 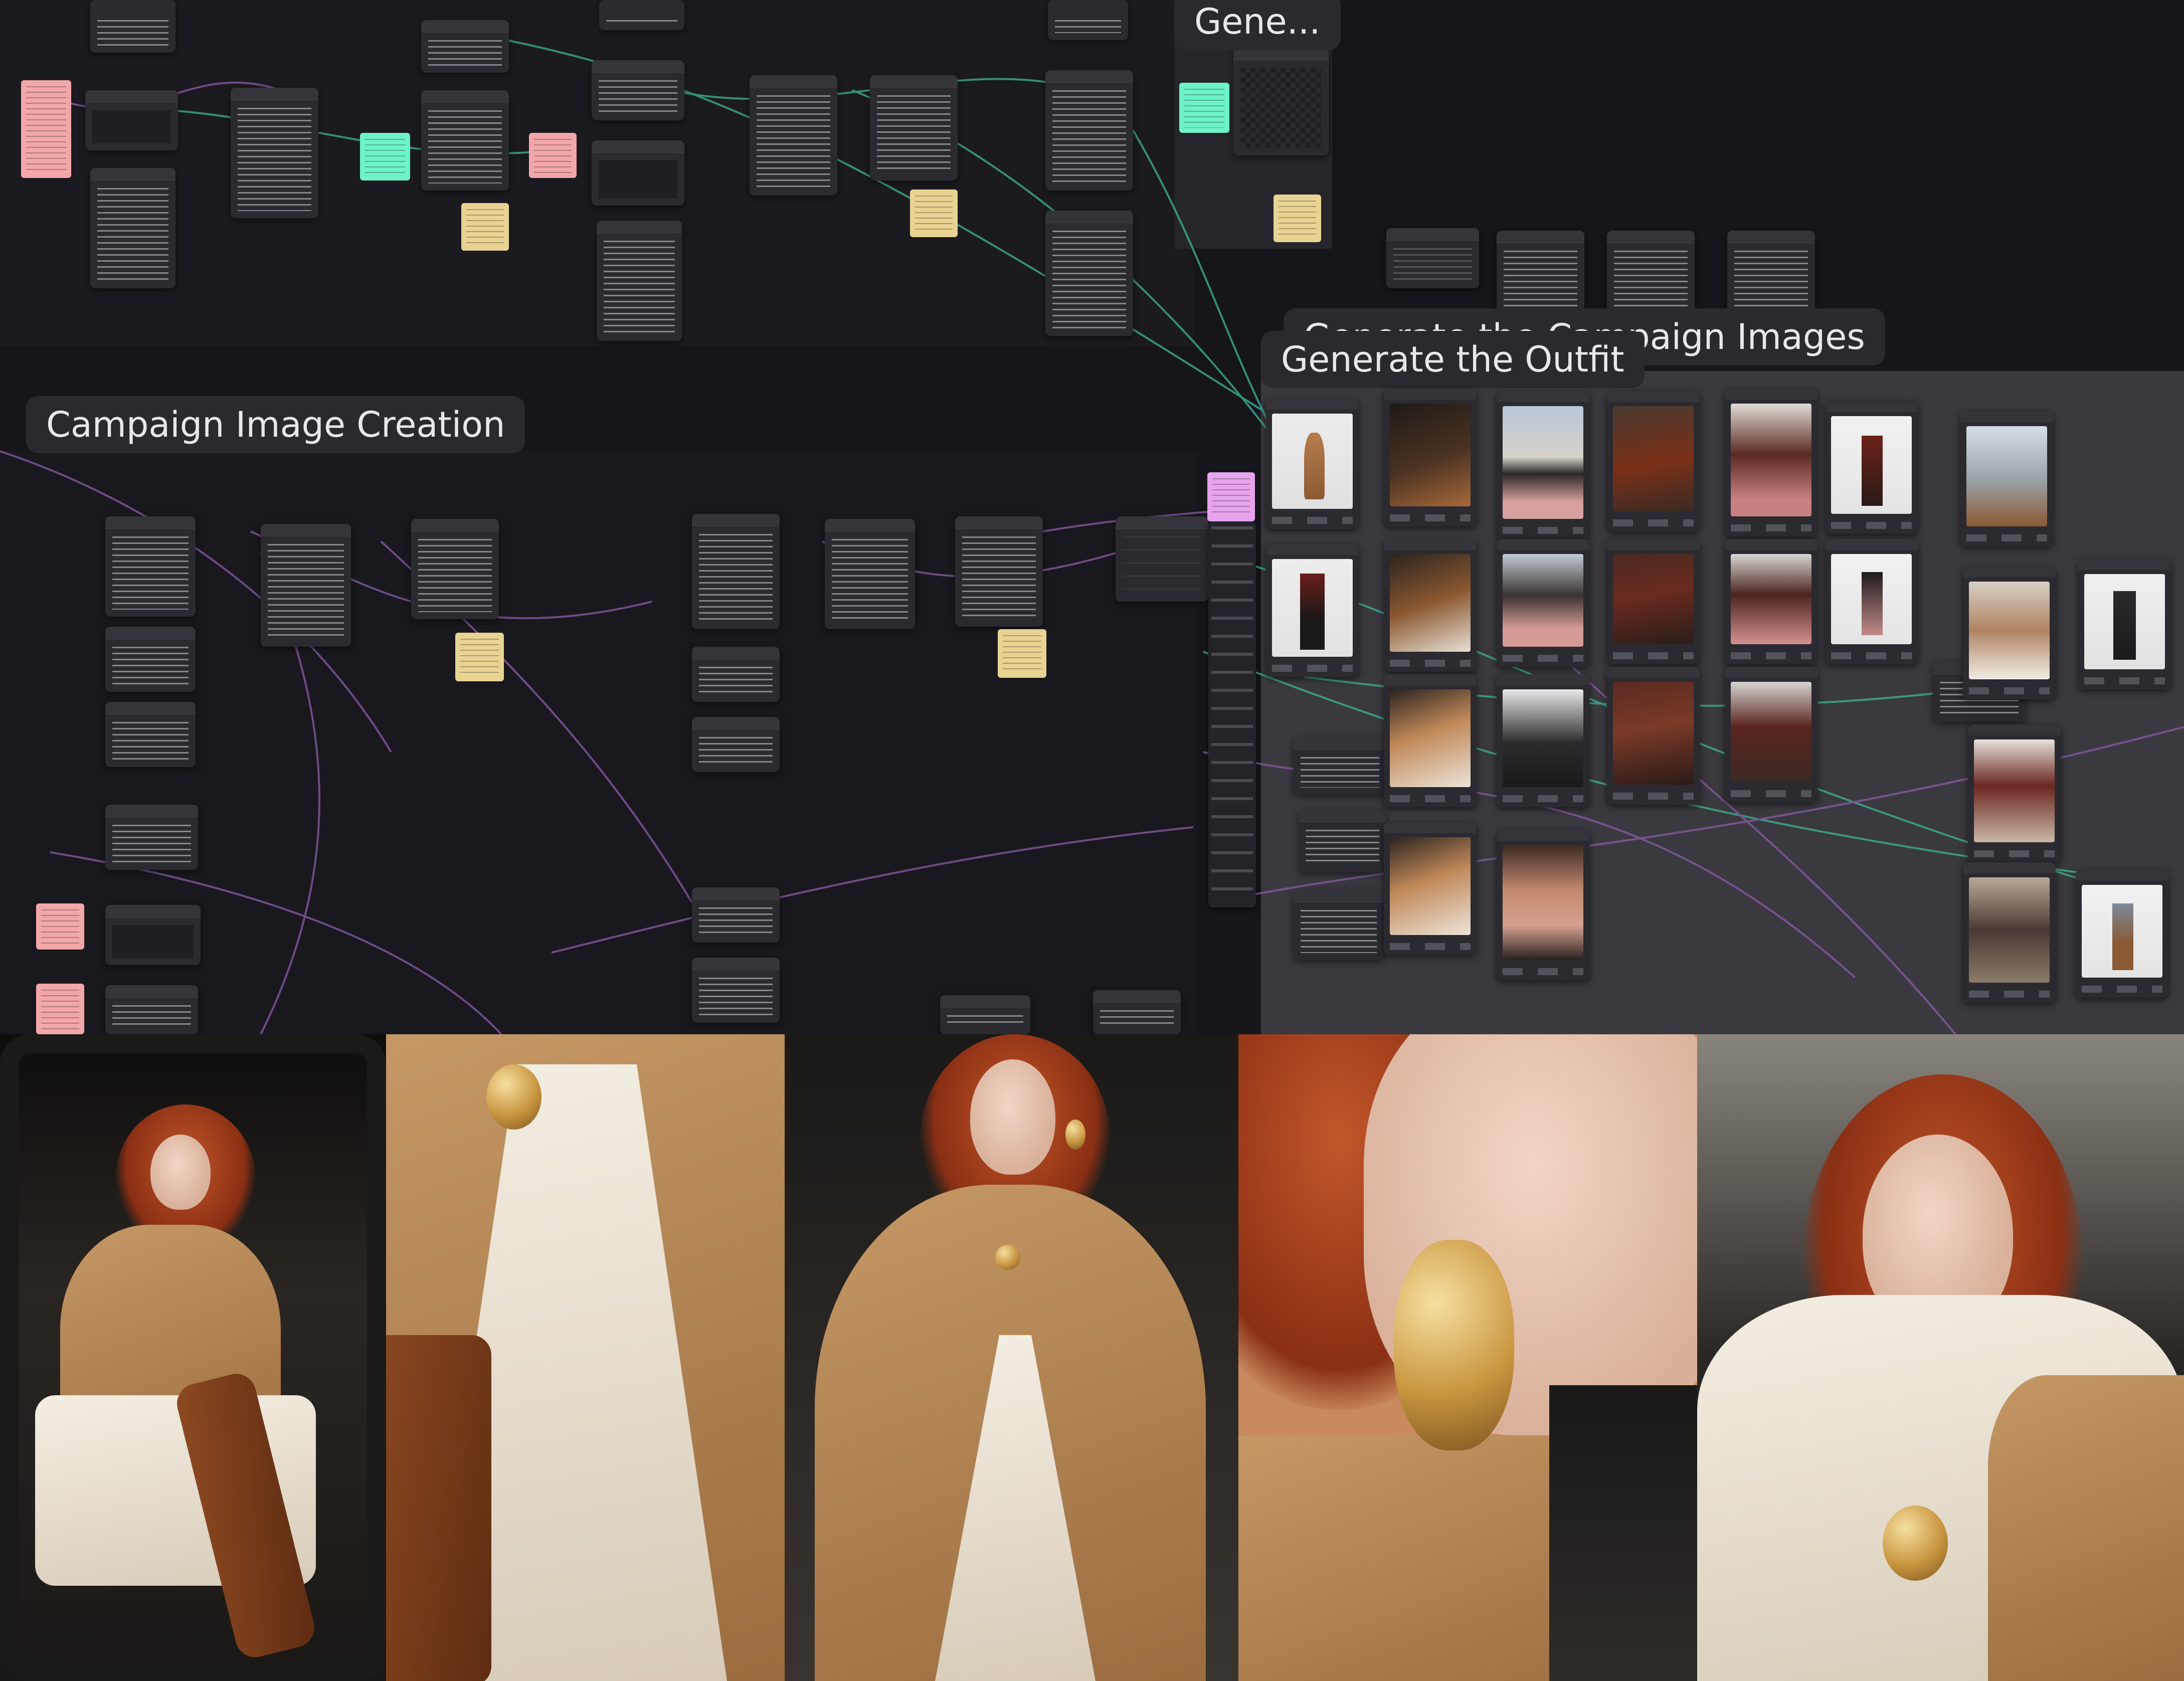 What do you see at coordinates (465, 47) in the screenshot?
I see `node-prompt-top` at bounding box center [465, 47].